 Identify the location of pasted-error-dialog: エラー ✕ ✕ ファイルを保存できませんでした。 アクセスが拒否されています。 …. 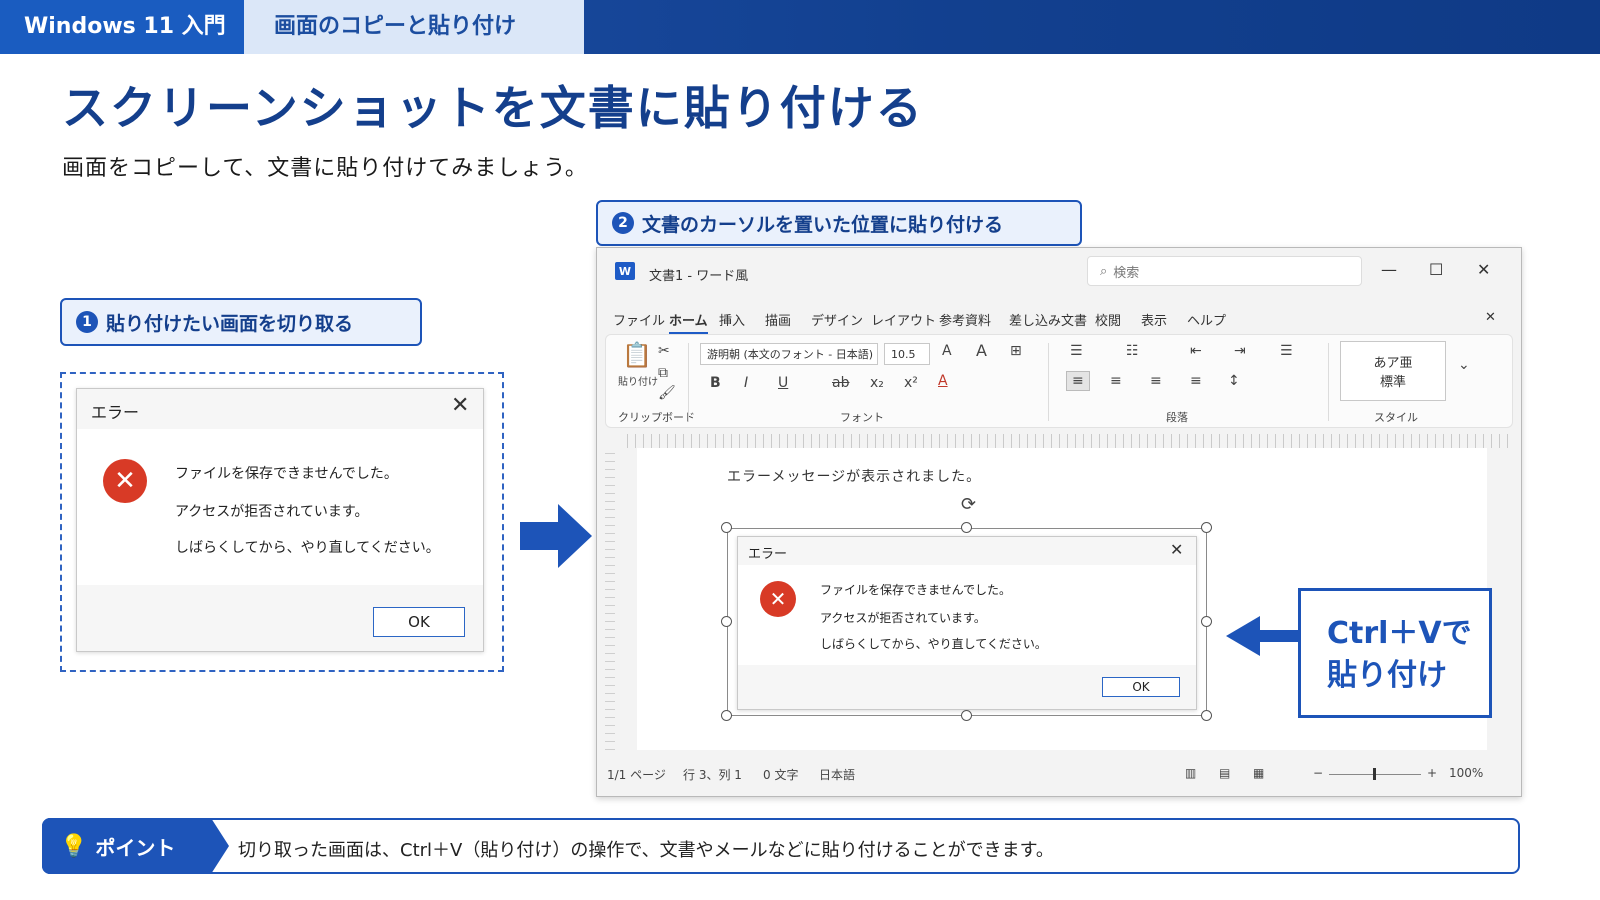
(967, 623).